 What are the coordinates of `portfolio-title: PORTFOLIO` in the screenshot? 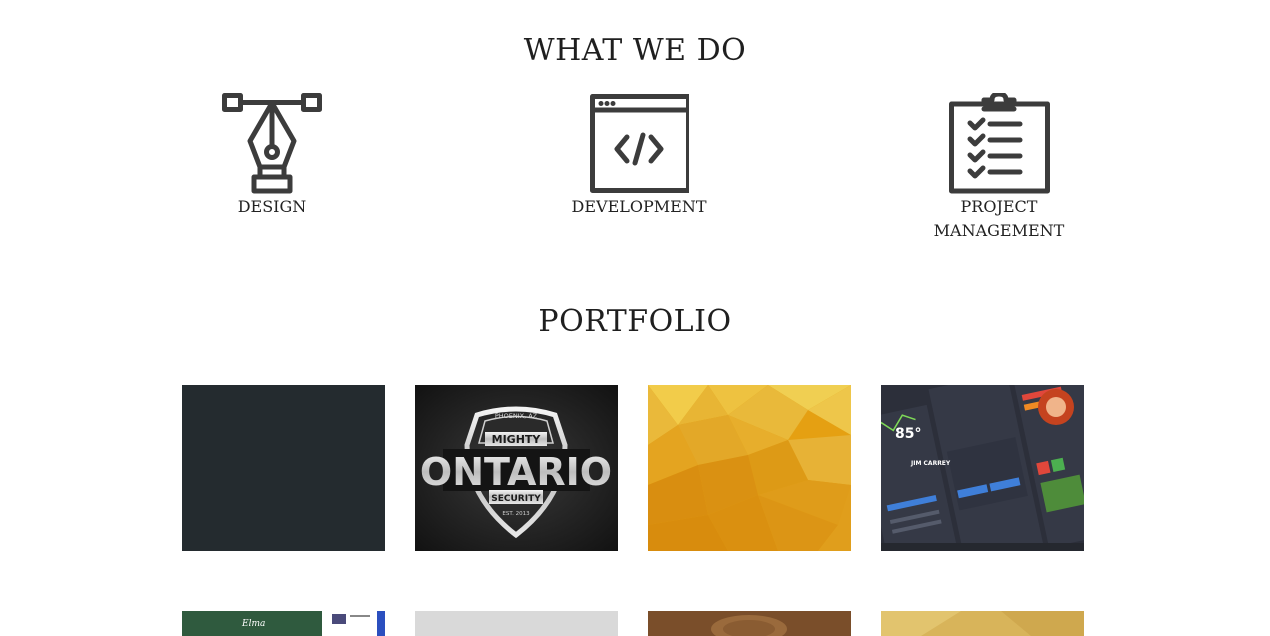 It's located at (635, 321).